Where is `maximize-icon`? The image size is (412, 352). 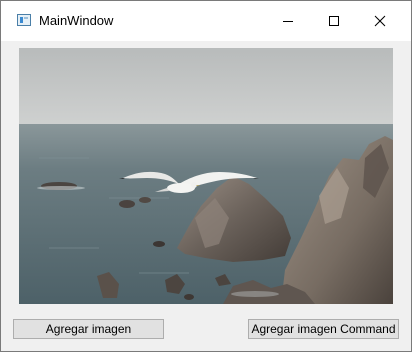 maximize-icon is located at coordinates (334, 21).